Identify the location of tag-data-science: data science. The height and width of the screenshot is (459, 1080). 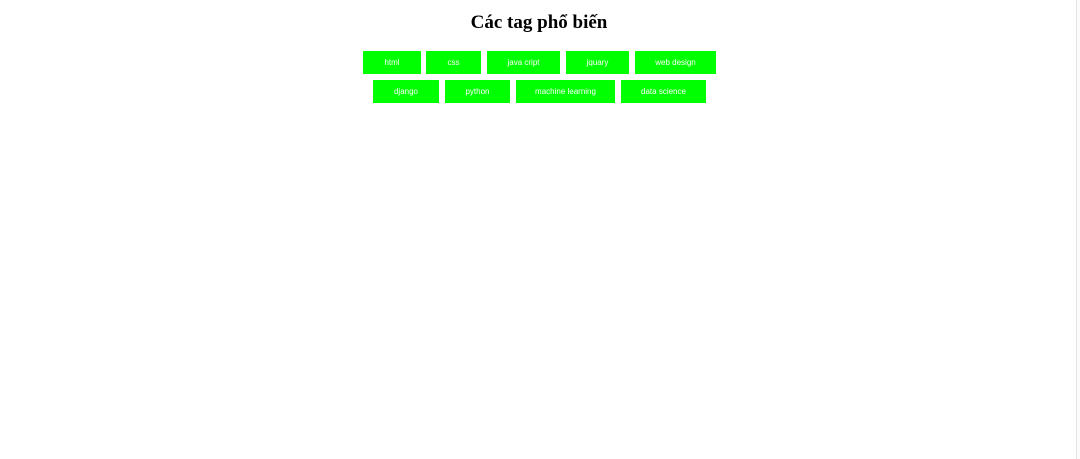
(663, 91).